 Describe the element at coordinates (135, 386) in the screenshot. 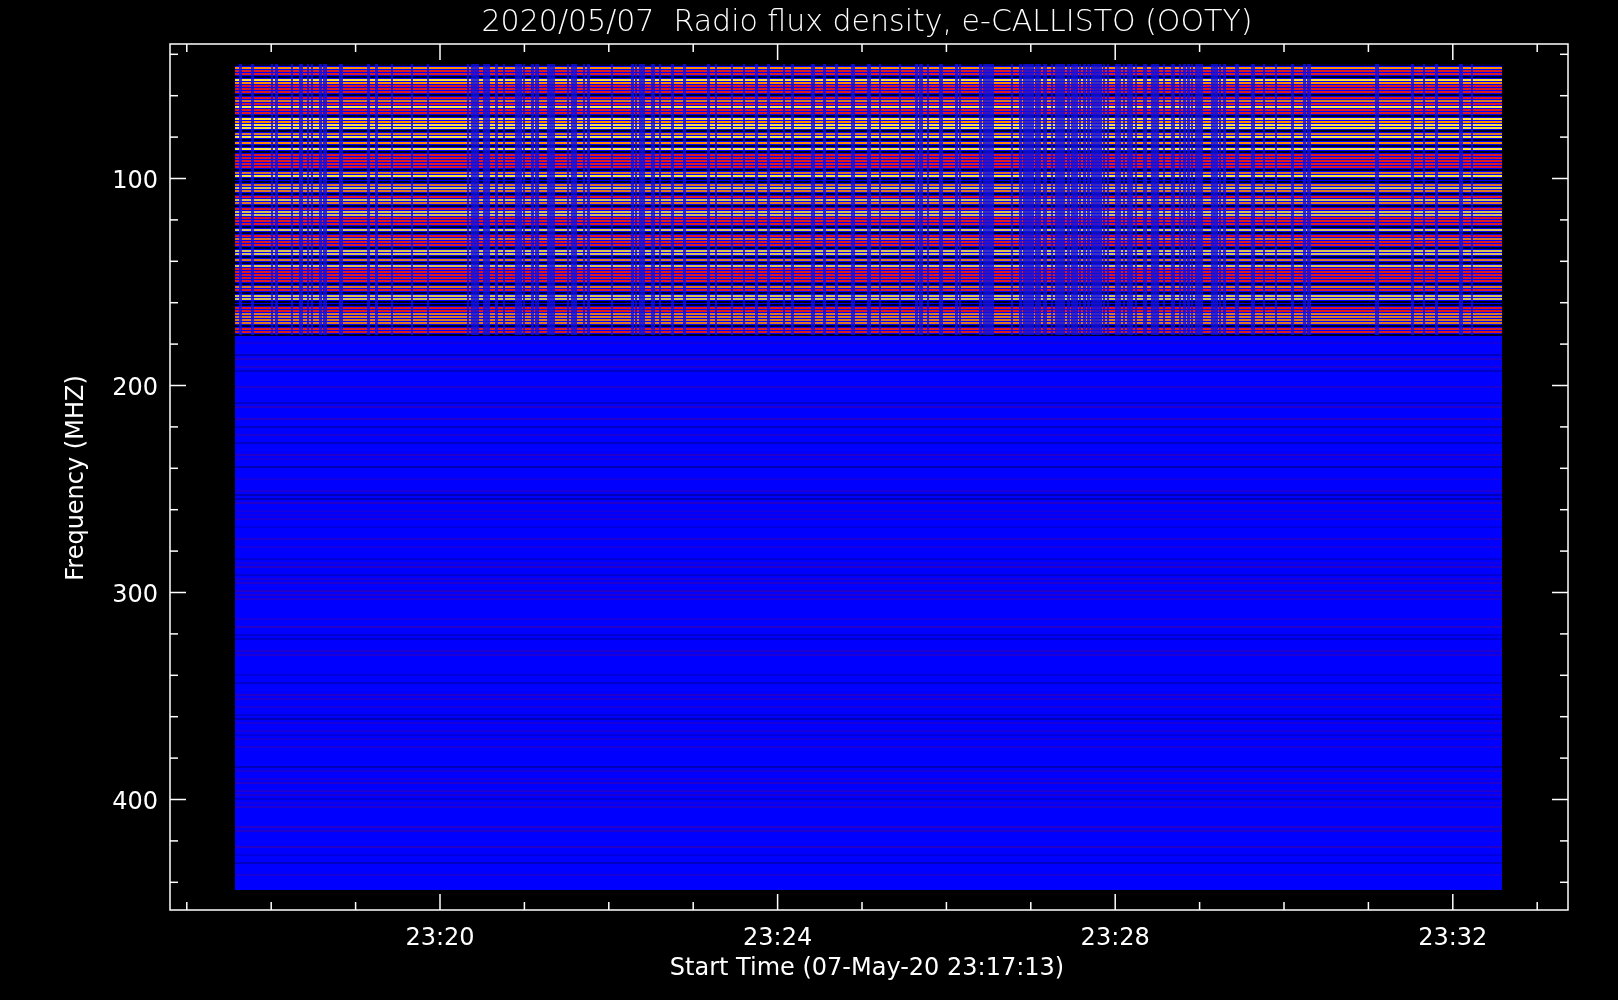

I see `y-tick-label: 200` at that location.